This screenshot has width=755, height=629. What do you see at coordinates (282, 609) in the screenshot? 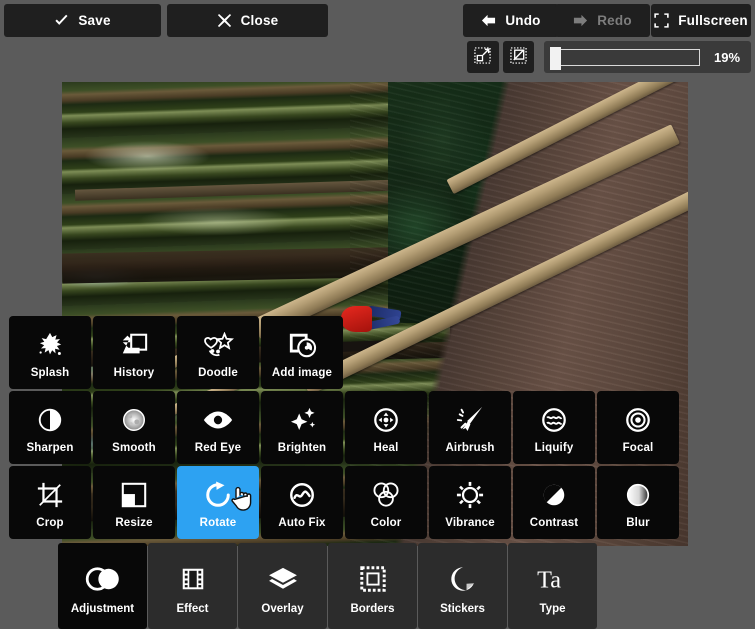
I see `tab-label: Overlay` at bounding box center [282, 609].